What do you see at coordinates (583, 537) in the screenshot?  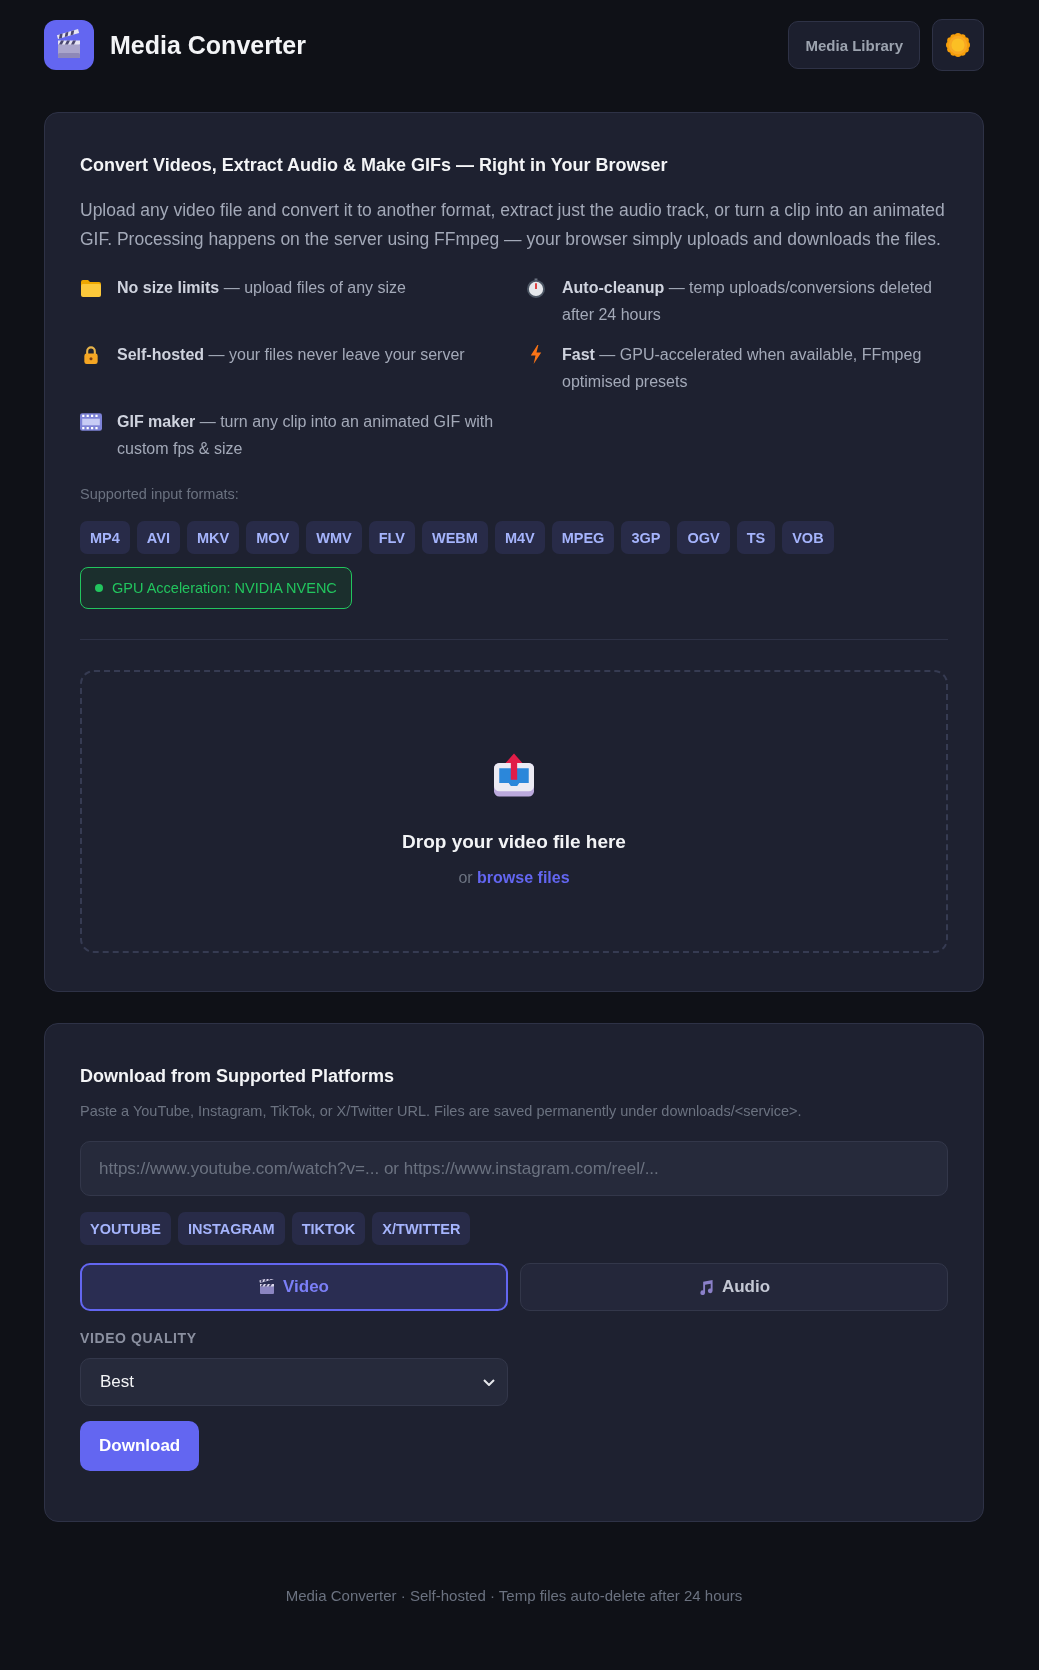 I see `format-tag: MPEG` at bounding box center [583, 537].